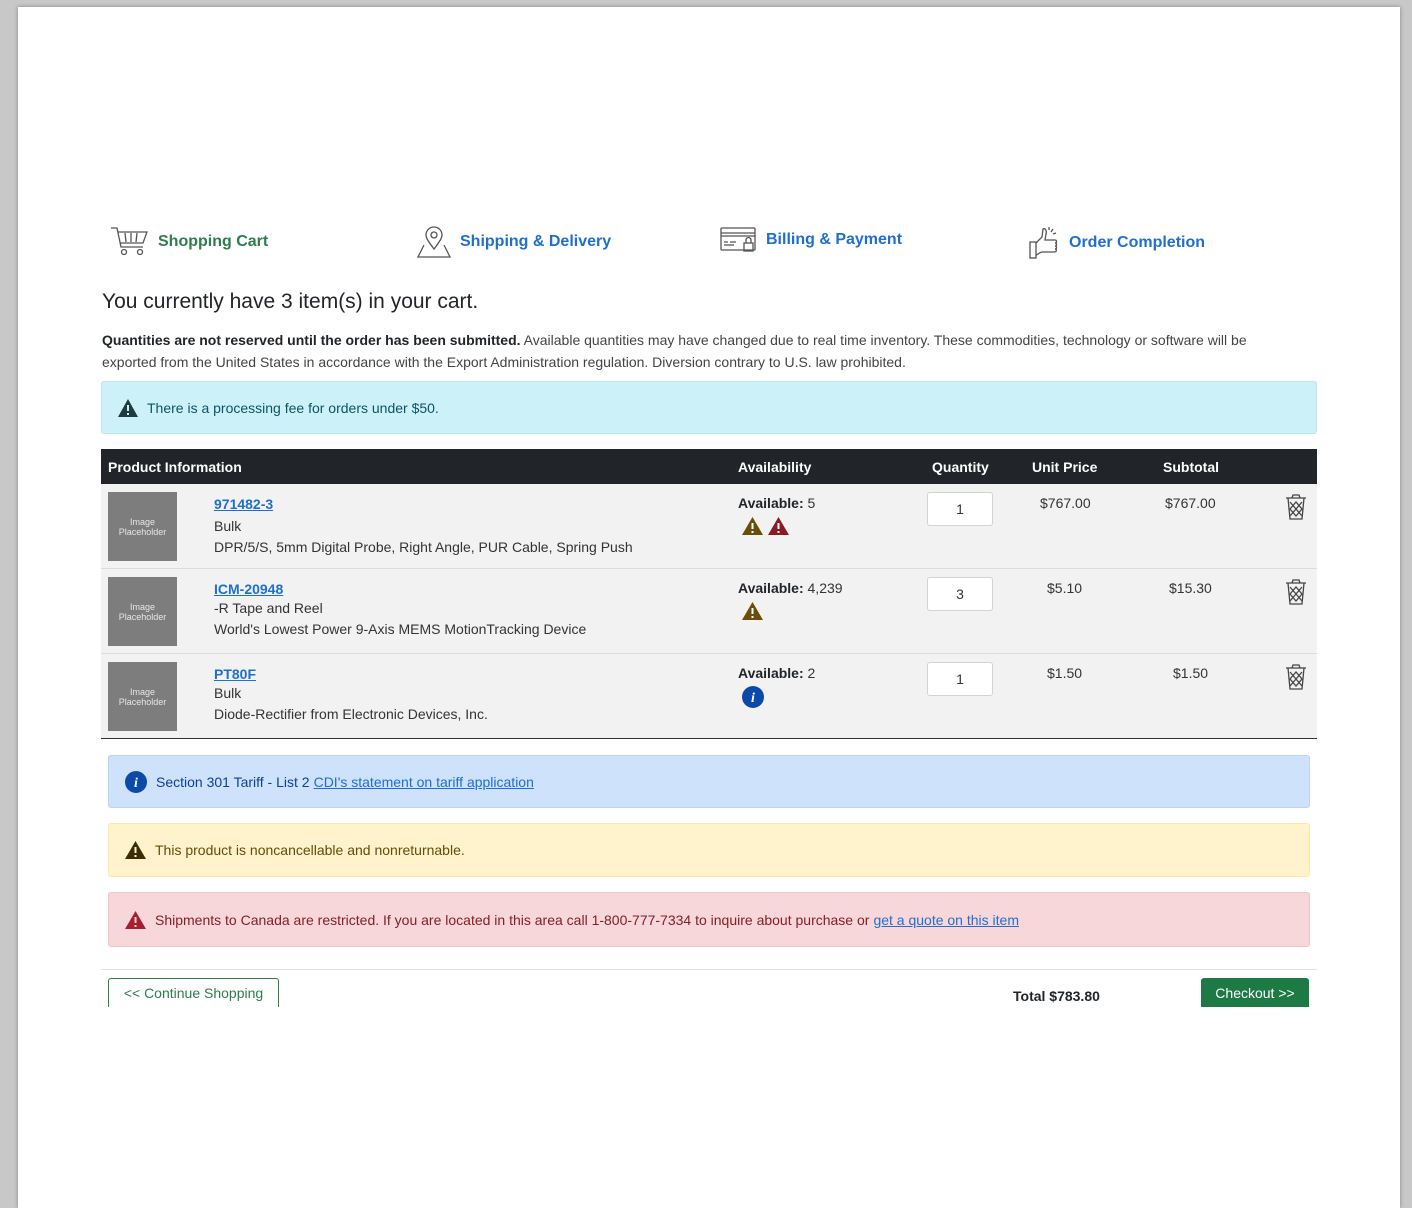  What do you see at coordinates (1191, 673) in the screenshot?
I see `subtotal: $1.50` at bounding box center [1191, 673].